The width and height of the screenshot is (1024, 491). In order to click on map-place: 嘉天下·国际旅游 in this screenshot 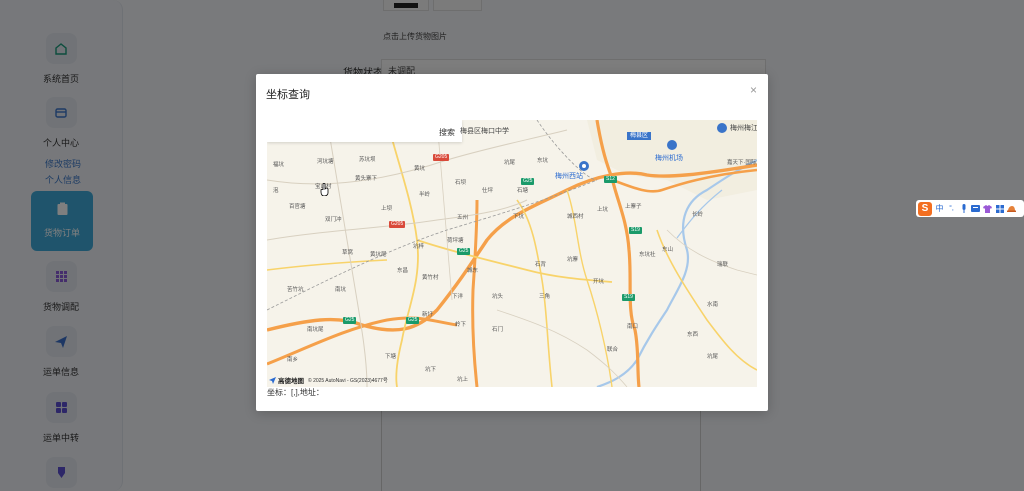, I will do `click(742, 163)`.